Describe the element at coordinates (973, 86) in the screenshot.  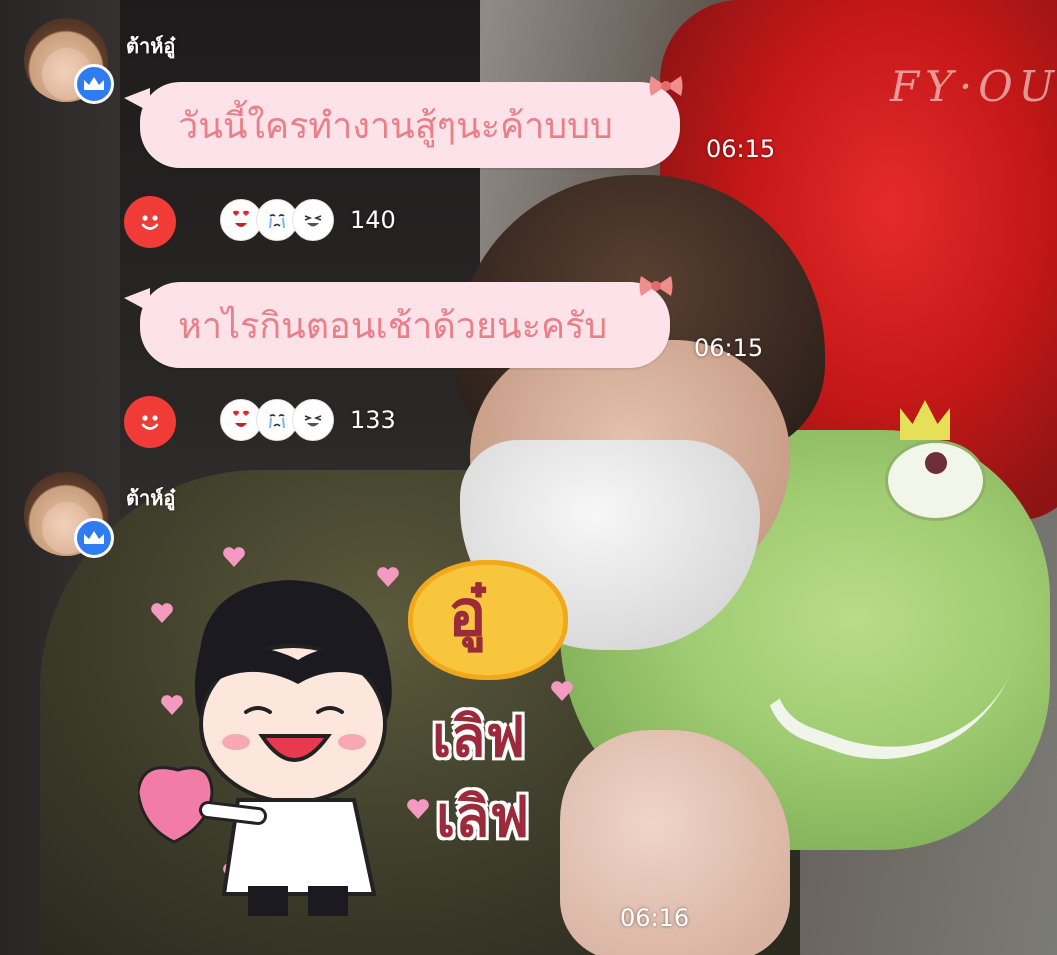
I see `watermark: FY·OU` at that location.